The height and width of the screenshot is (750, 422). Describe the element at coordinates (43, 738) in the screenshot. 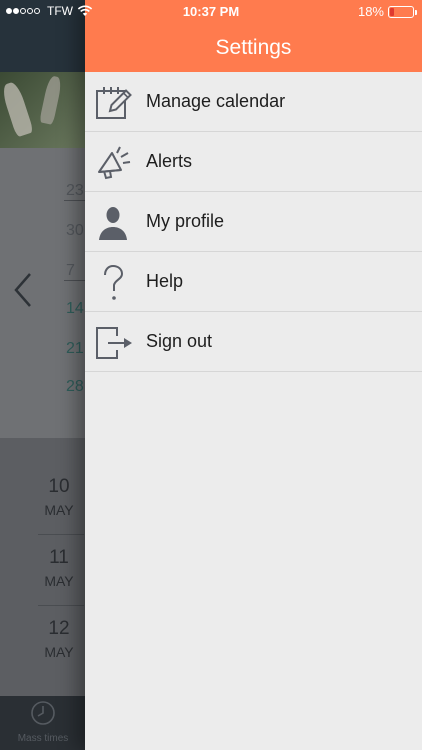

I see `tab-label: Mass times` at that location.